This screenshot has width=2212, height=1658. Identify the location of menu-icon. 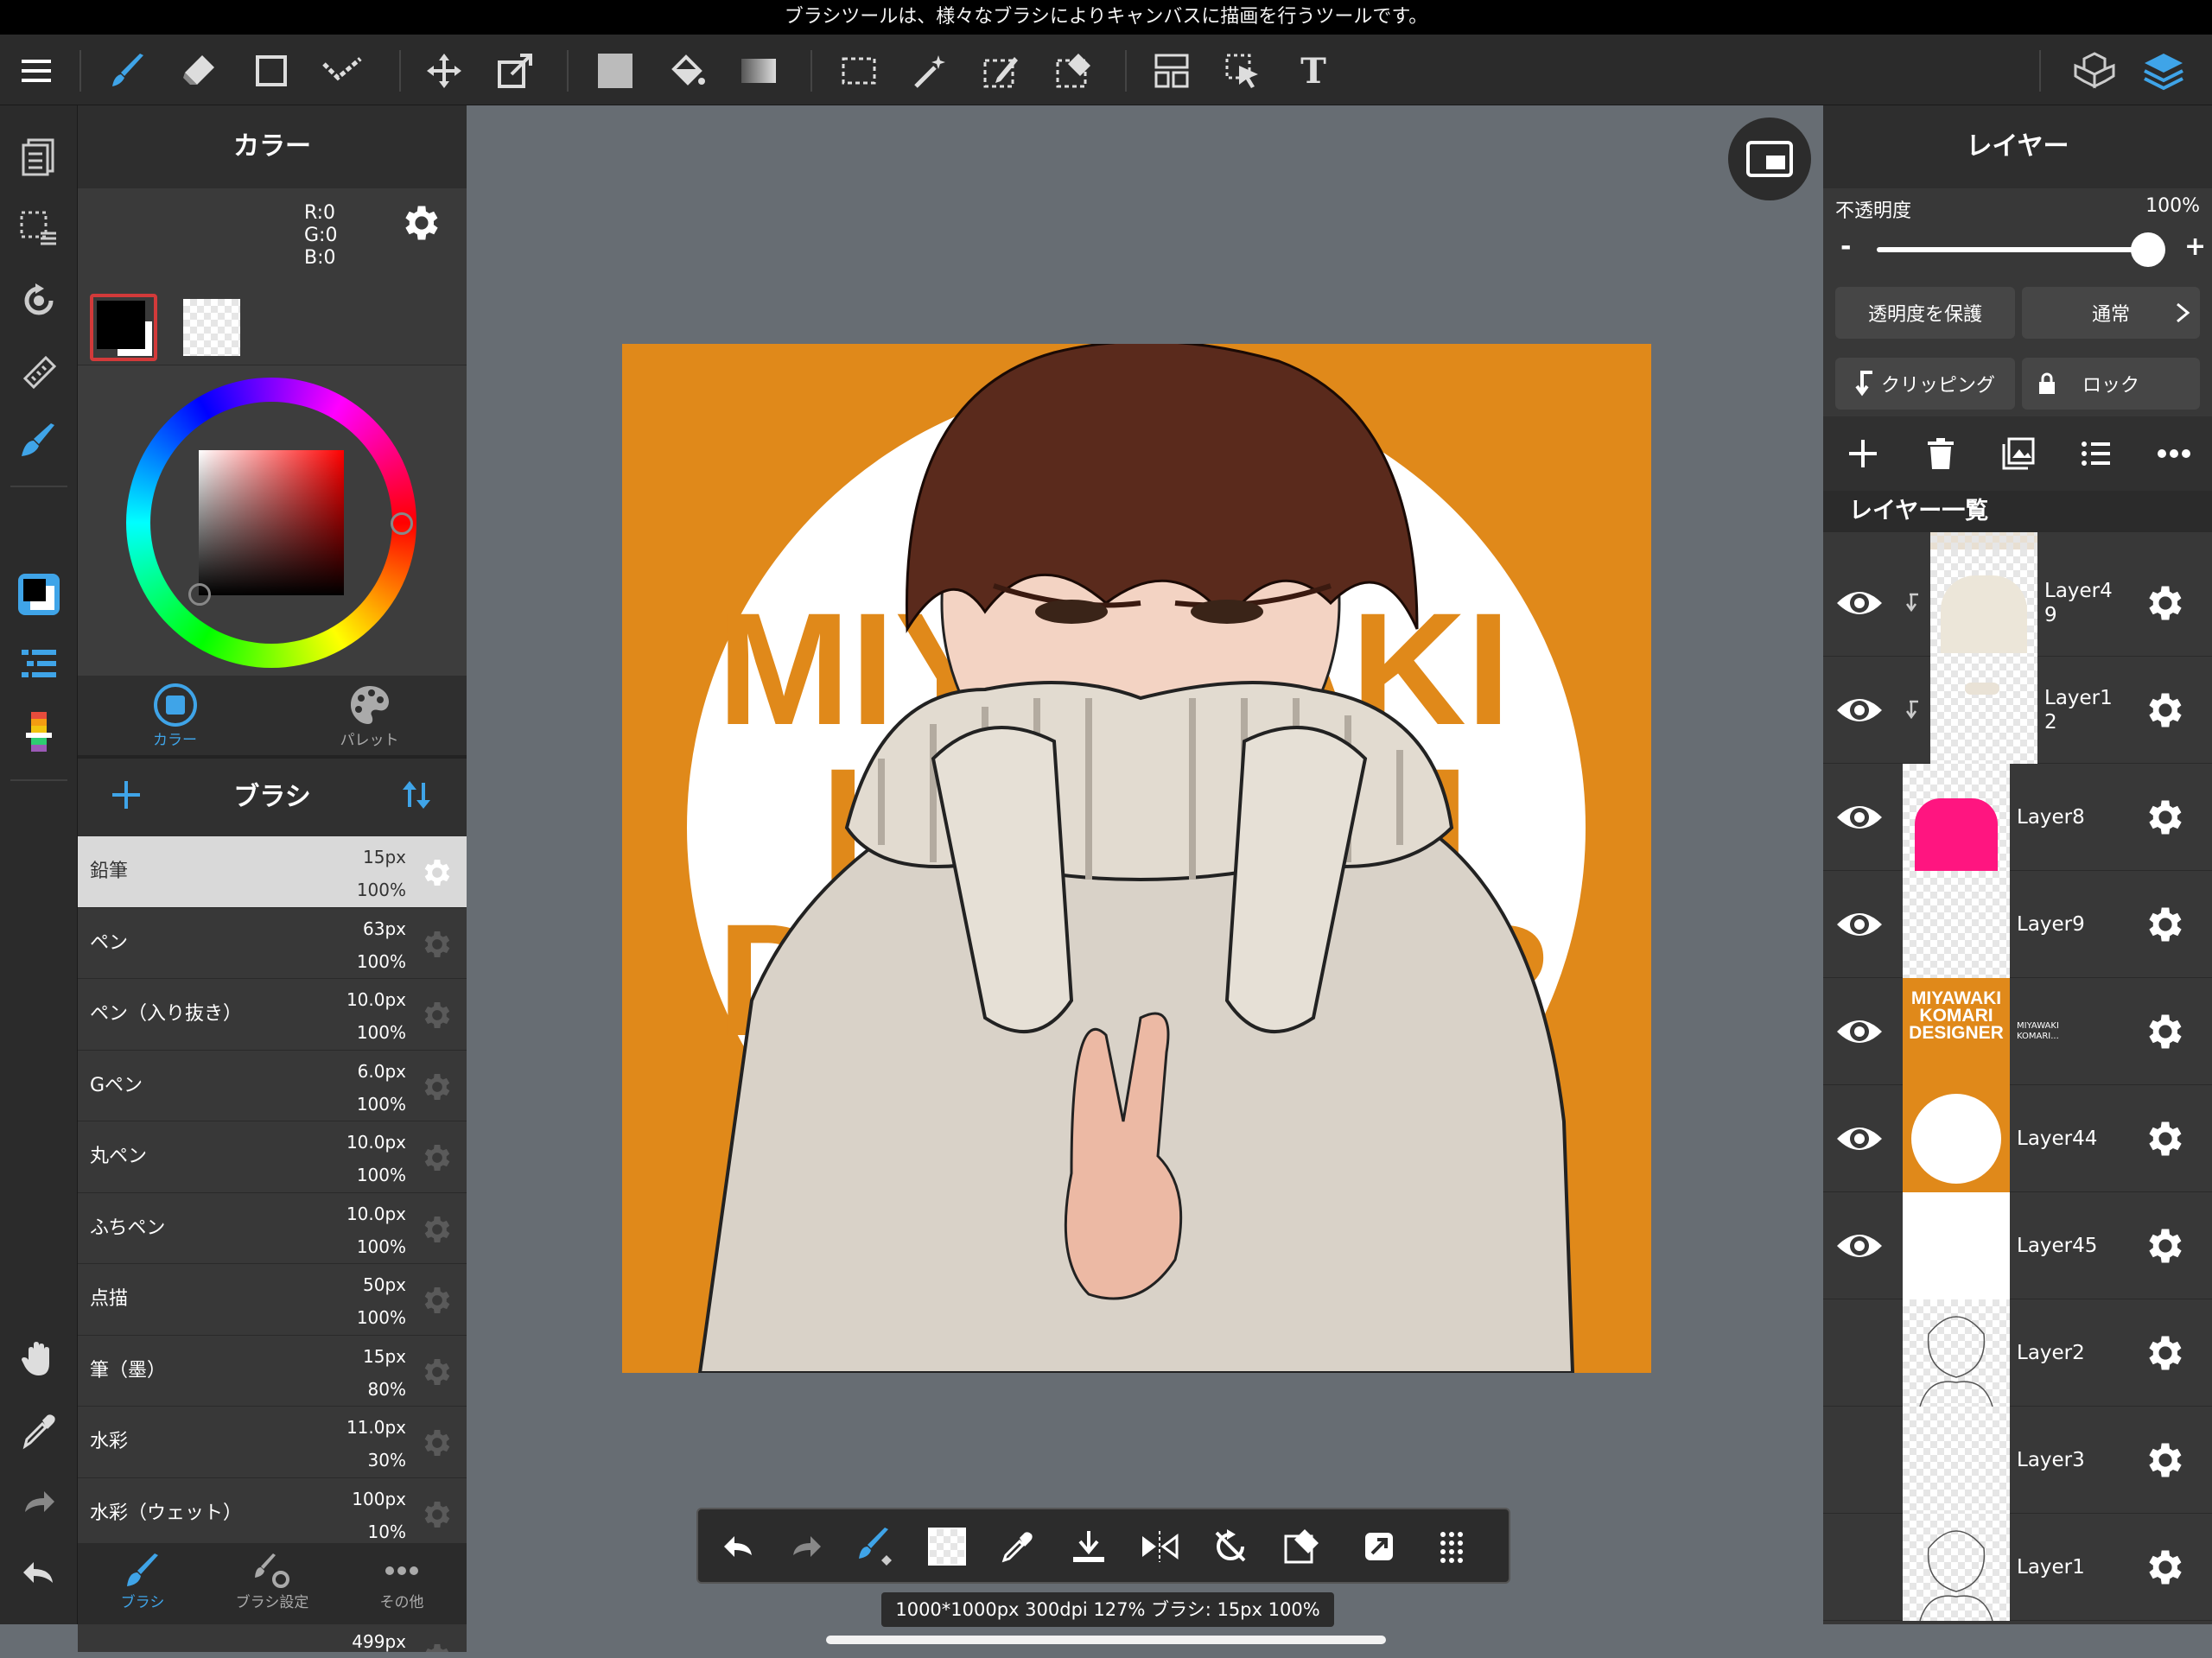
(36, 70).